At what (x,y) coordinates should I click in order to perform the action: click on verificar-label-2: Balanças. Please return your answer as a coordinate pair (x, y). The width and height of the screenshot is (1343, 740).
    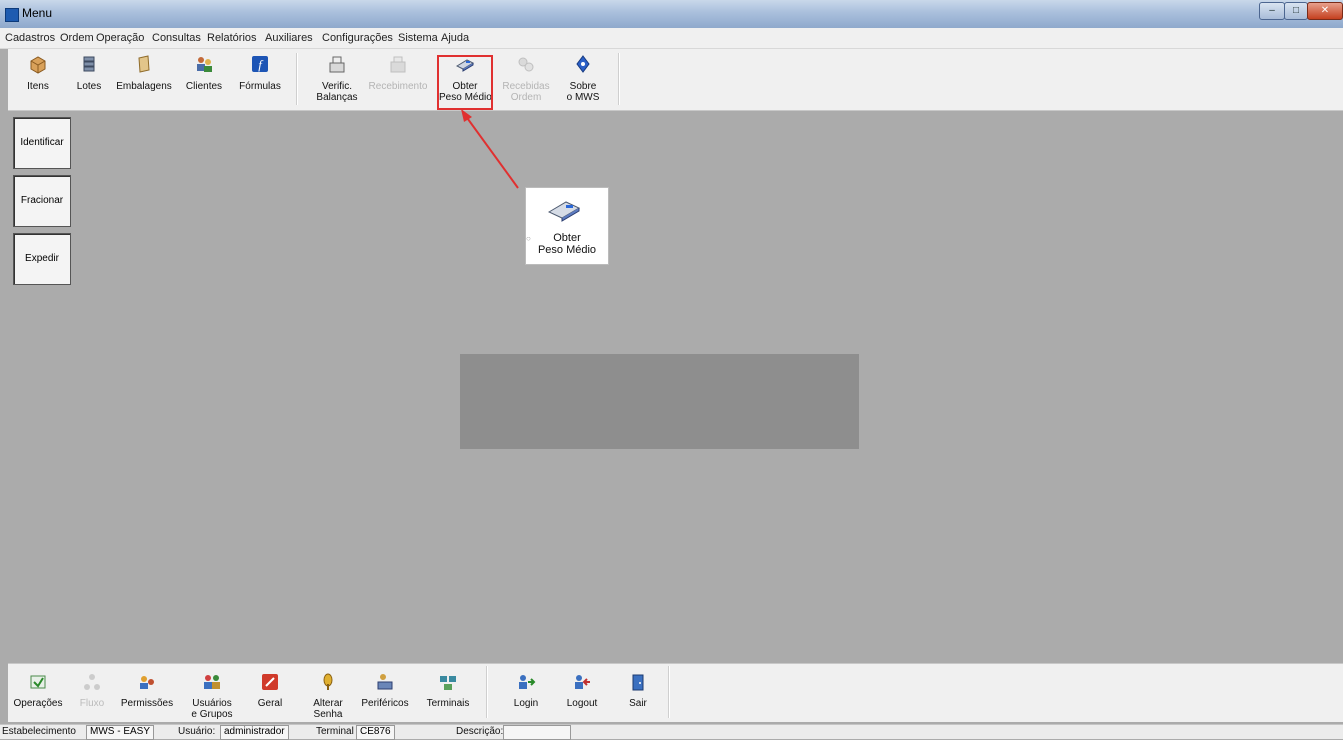
    Looking at the image, I should click on (337, 97).